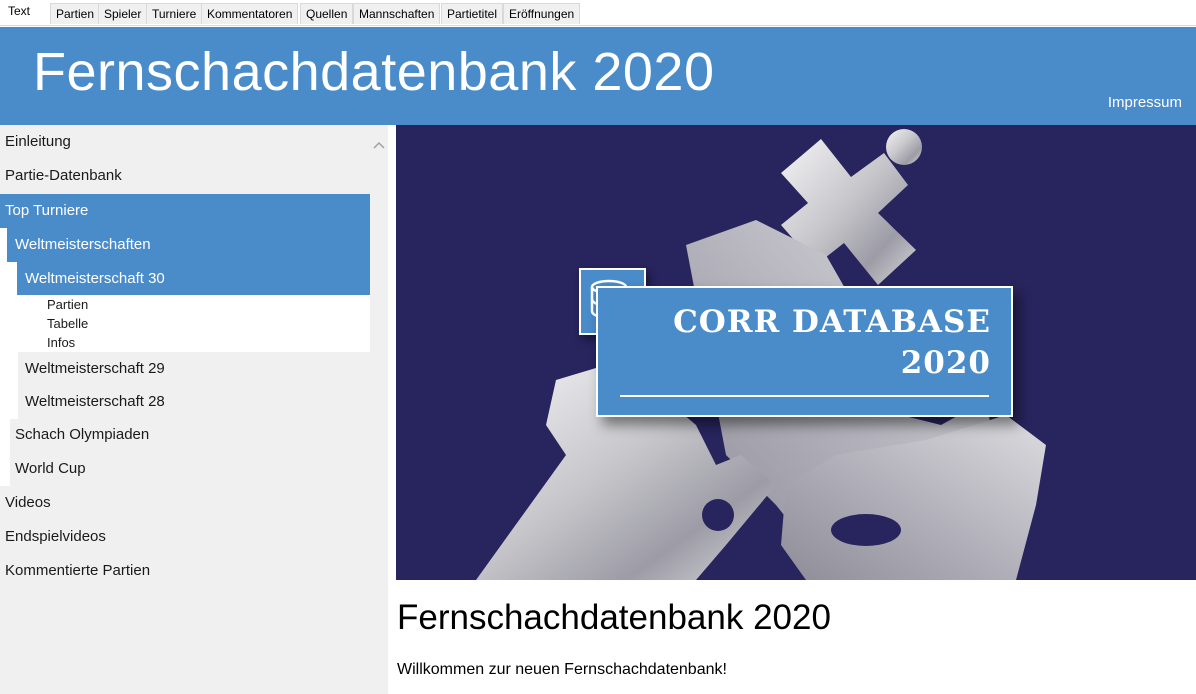 This screenshot has height=694, width=1196. I want to click on card-title-line1: CORR DATABASE, so click(832, 322).